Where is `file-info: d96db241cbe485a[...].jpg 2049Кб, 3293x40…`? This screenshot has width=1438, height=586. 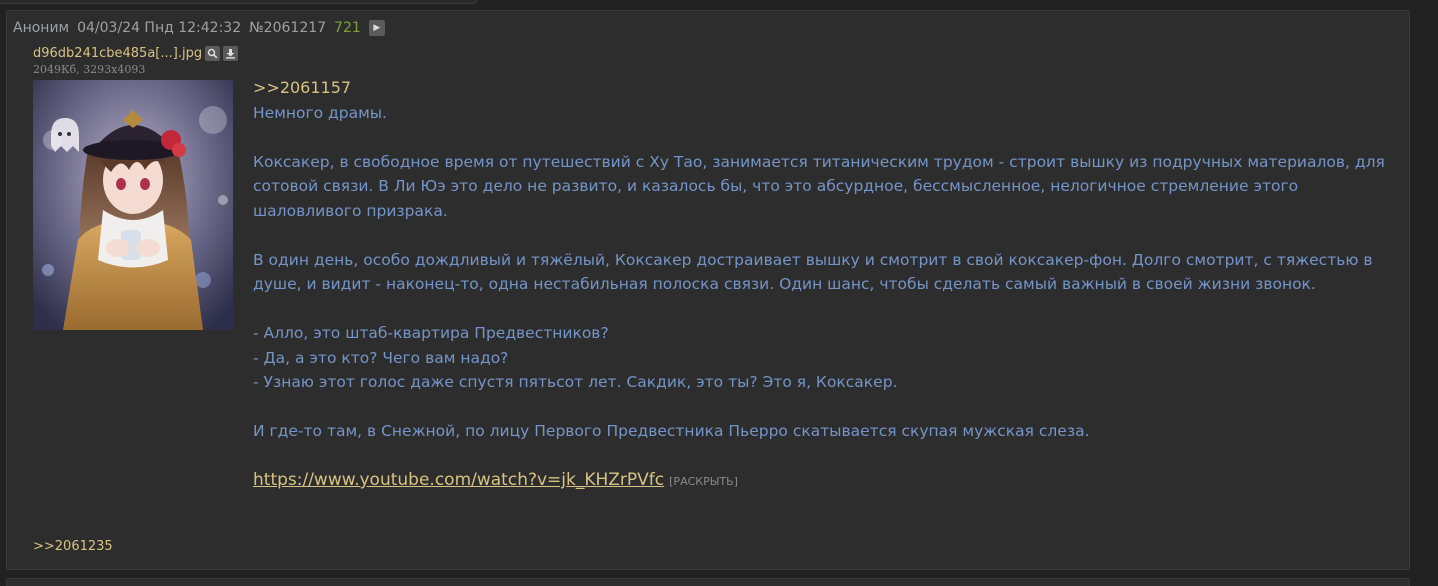
file-info: d96db241cbe485a[...].jpg 2049Кб, 3293x40… is located at coordinates (136, 60).